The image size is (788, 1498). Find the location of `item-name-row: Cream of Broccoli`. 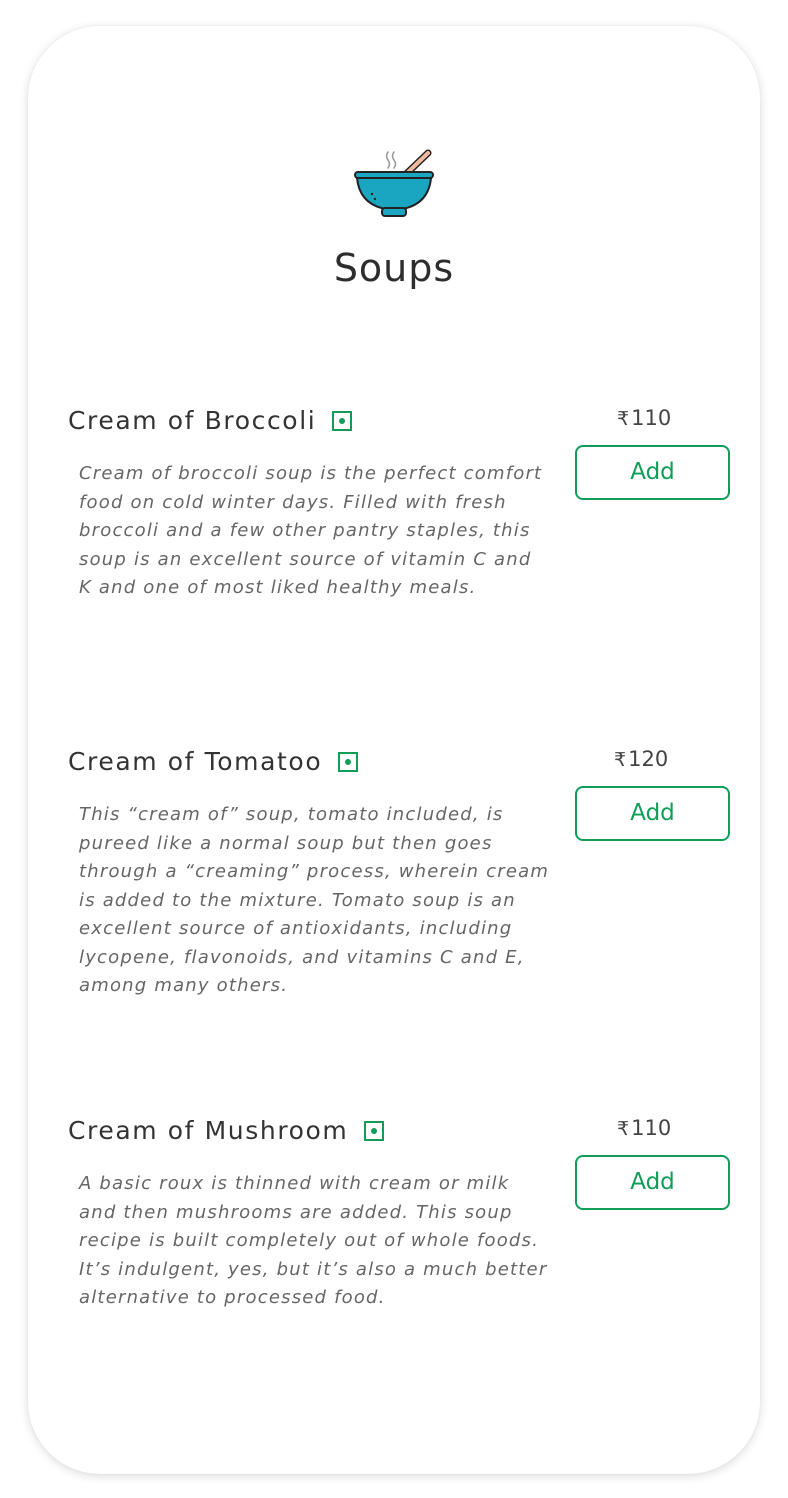

item-name-row: Cream of Broccoli is located at coordinates (210, 420).